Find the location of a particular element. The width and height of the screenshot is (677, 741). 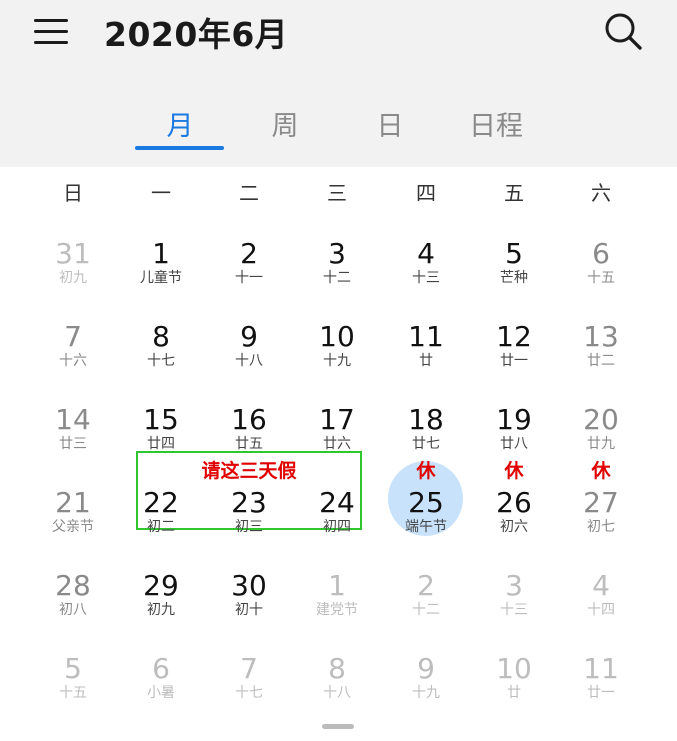

day-cell: 3 十二 is located at coordinates (337, 261).